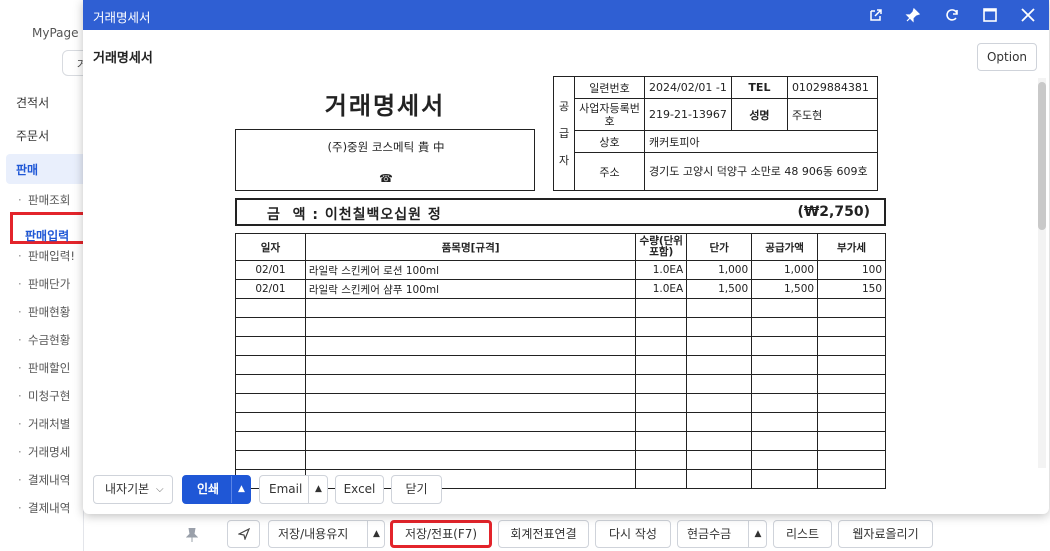 The height and width of the screenshot is (551, 1050). I want to click on nav-sales-label: 판매, so click(27, 170).